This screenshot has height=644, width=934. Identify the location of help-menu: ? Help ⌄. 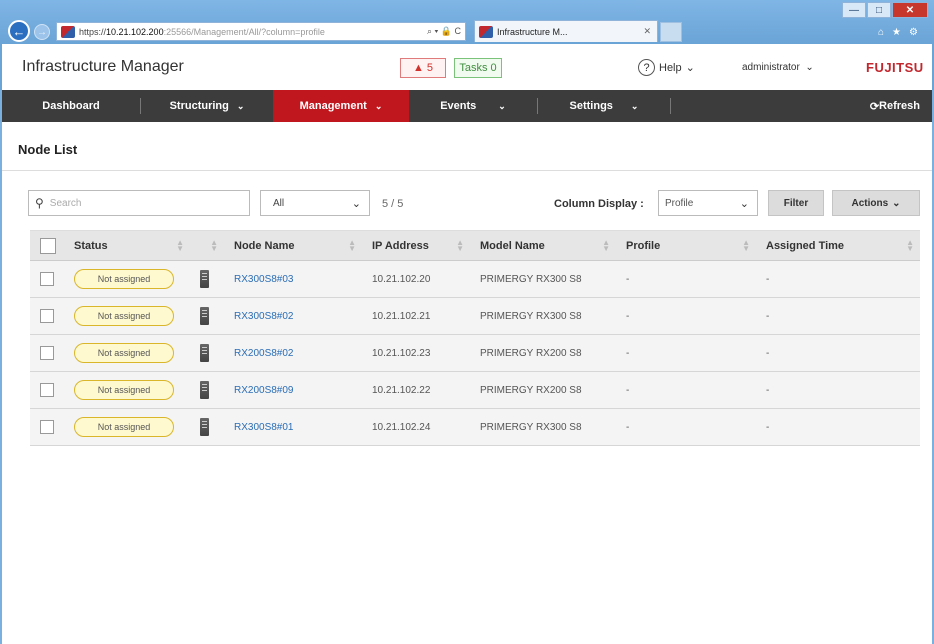
(666, 67).